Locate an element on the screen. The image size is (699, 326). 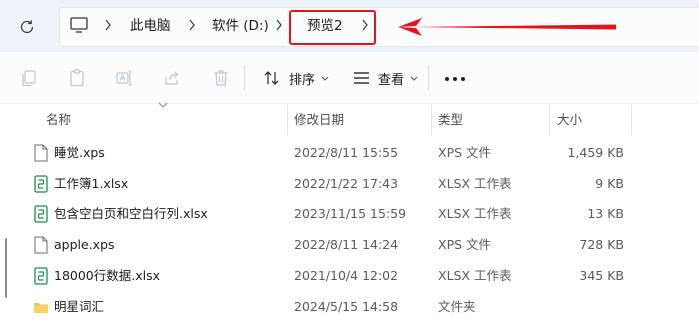
rename-icon is located at coordinates (124, 78).